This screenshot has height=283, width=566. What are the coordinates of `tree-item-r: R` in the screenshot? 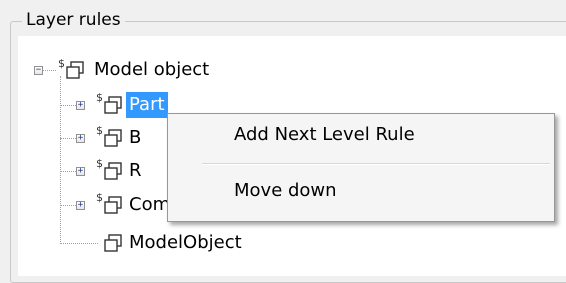 It's located at (135, 171).